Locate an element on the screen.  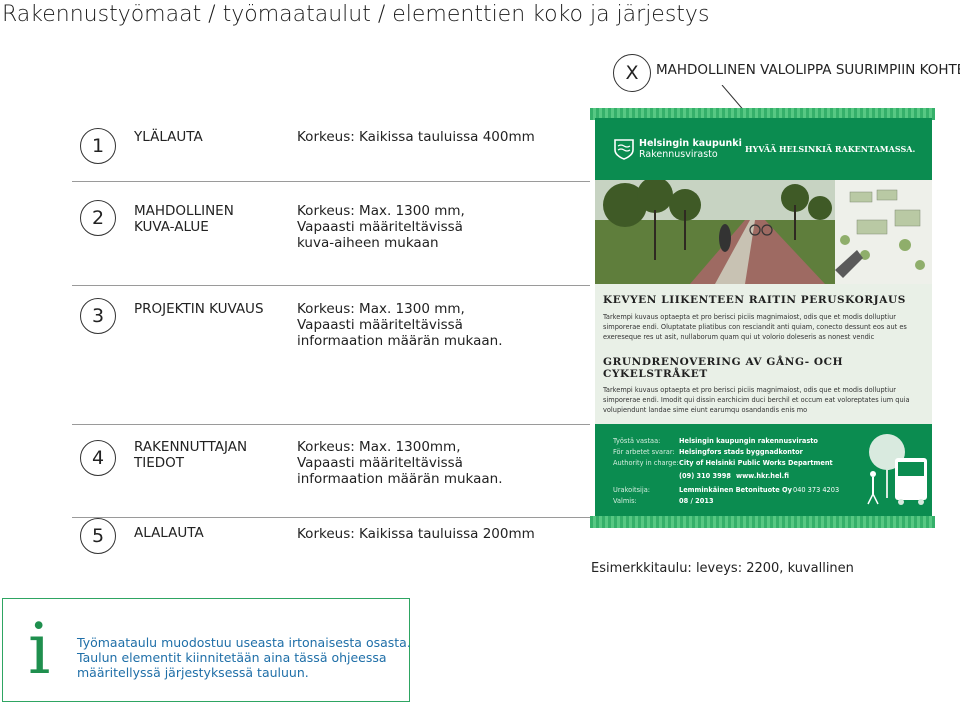
info-icon: i is located at coordinates (39, 649).